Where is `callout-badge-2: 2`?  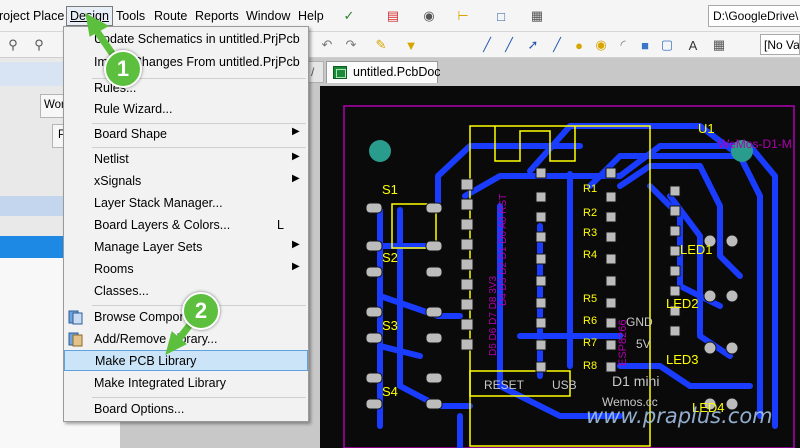
callout-badge-2: 2 is located at coordinates (201, 311).